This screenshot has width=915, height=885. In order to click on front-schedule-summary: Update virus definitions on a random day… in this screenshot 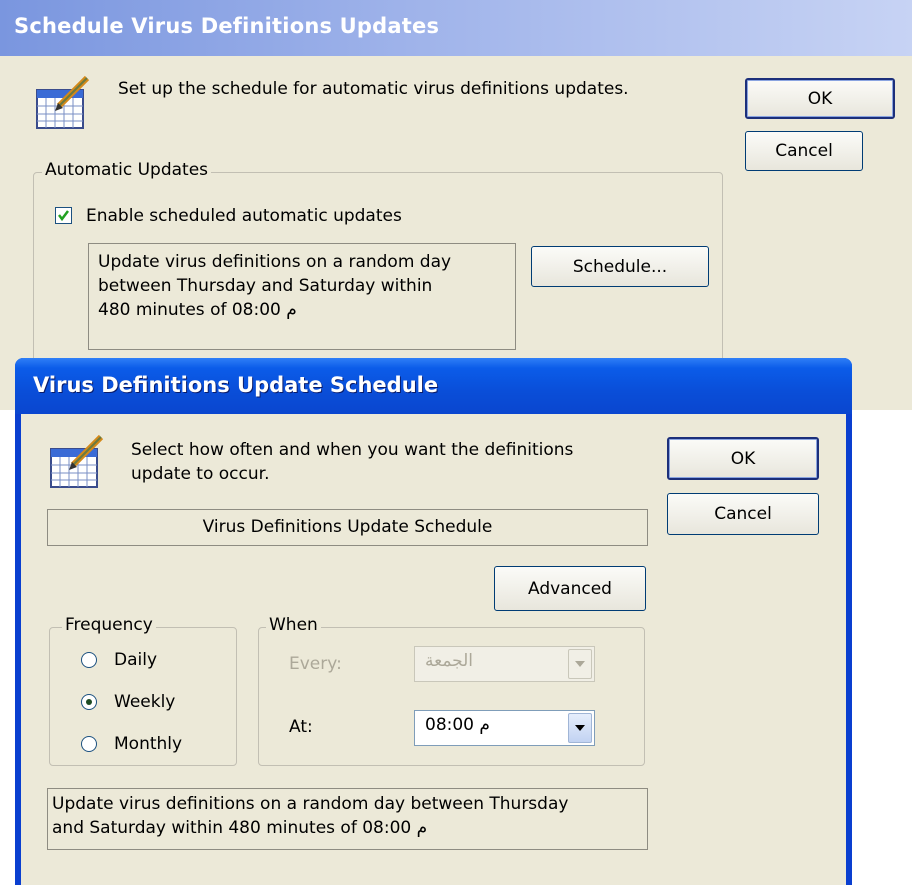, I will do `click(347, 819)`.